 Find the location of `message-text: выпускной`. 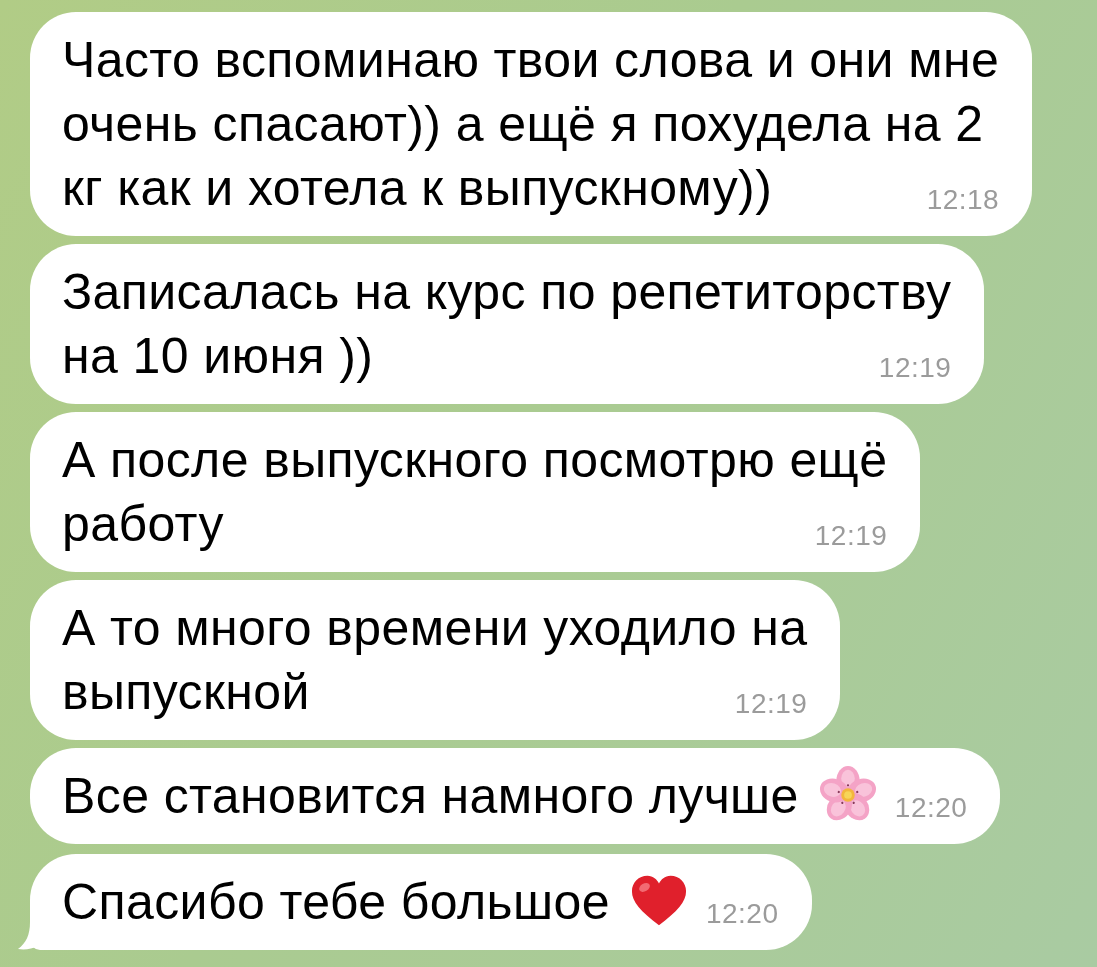

message-text: выпускной is located at coordinates (186, 692).